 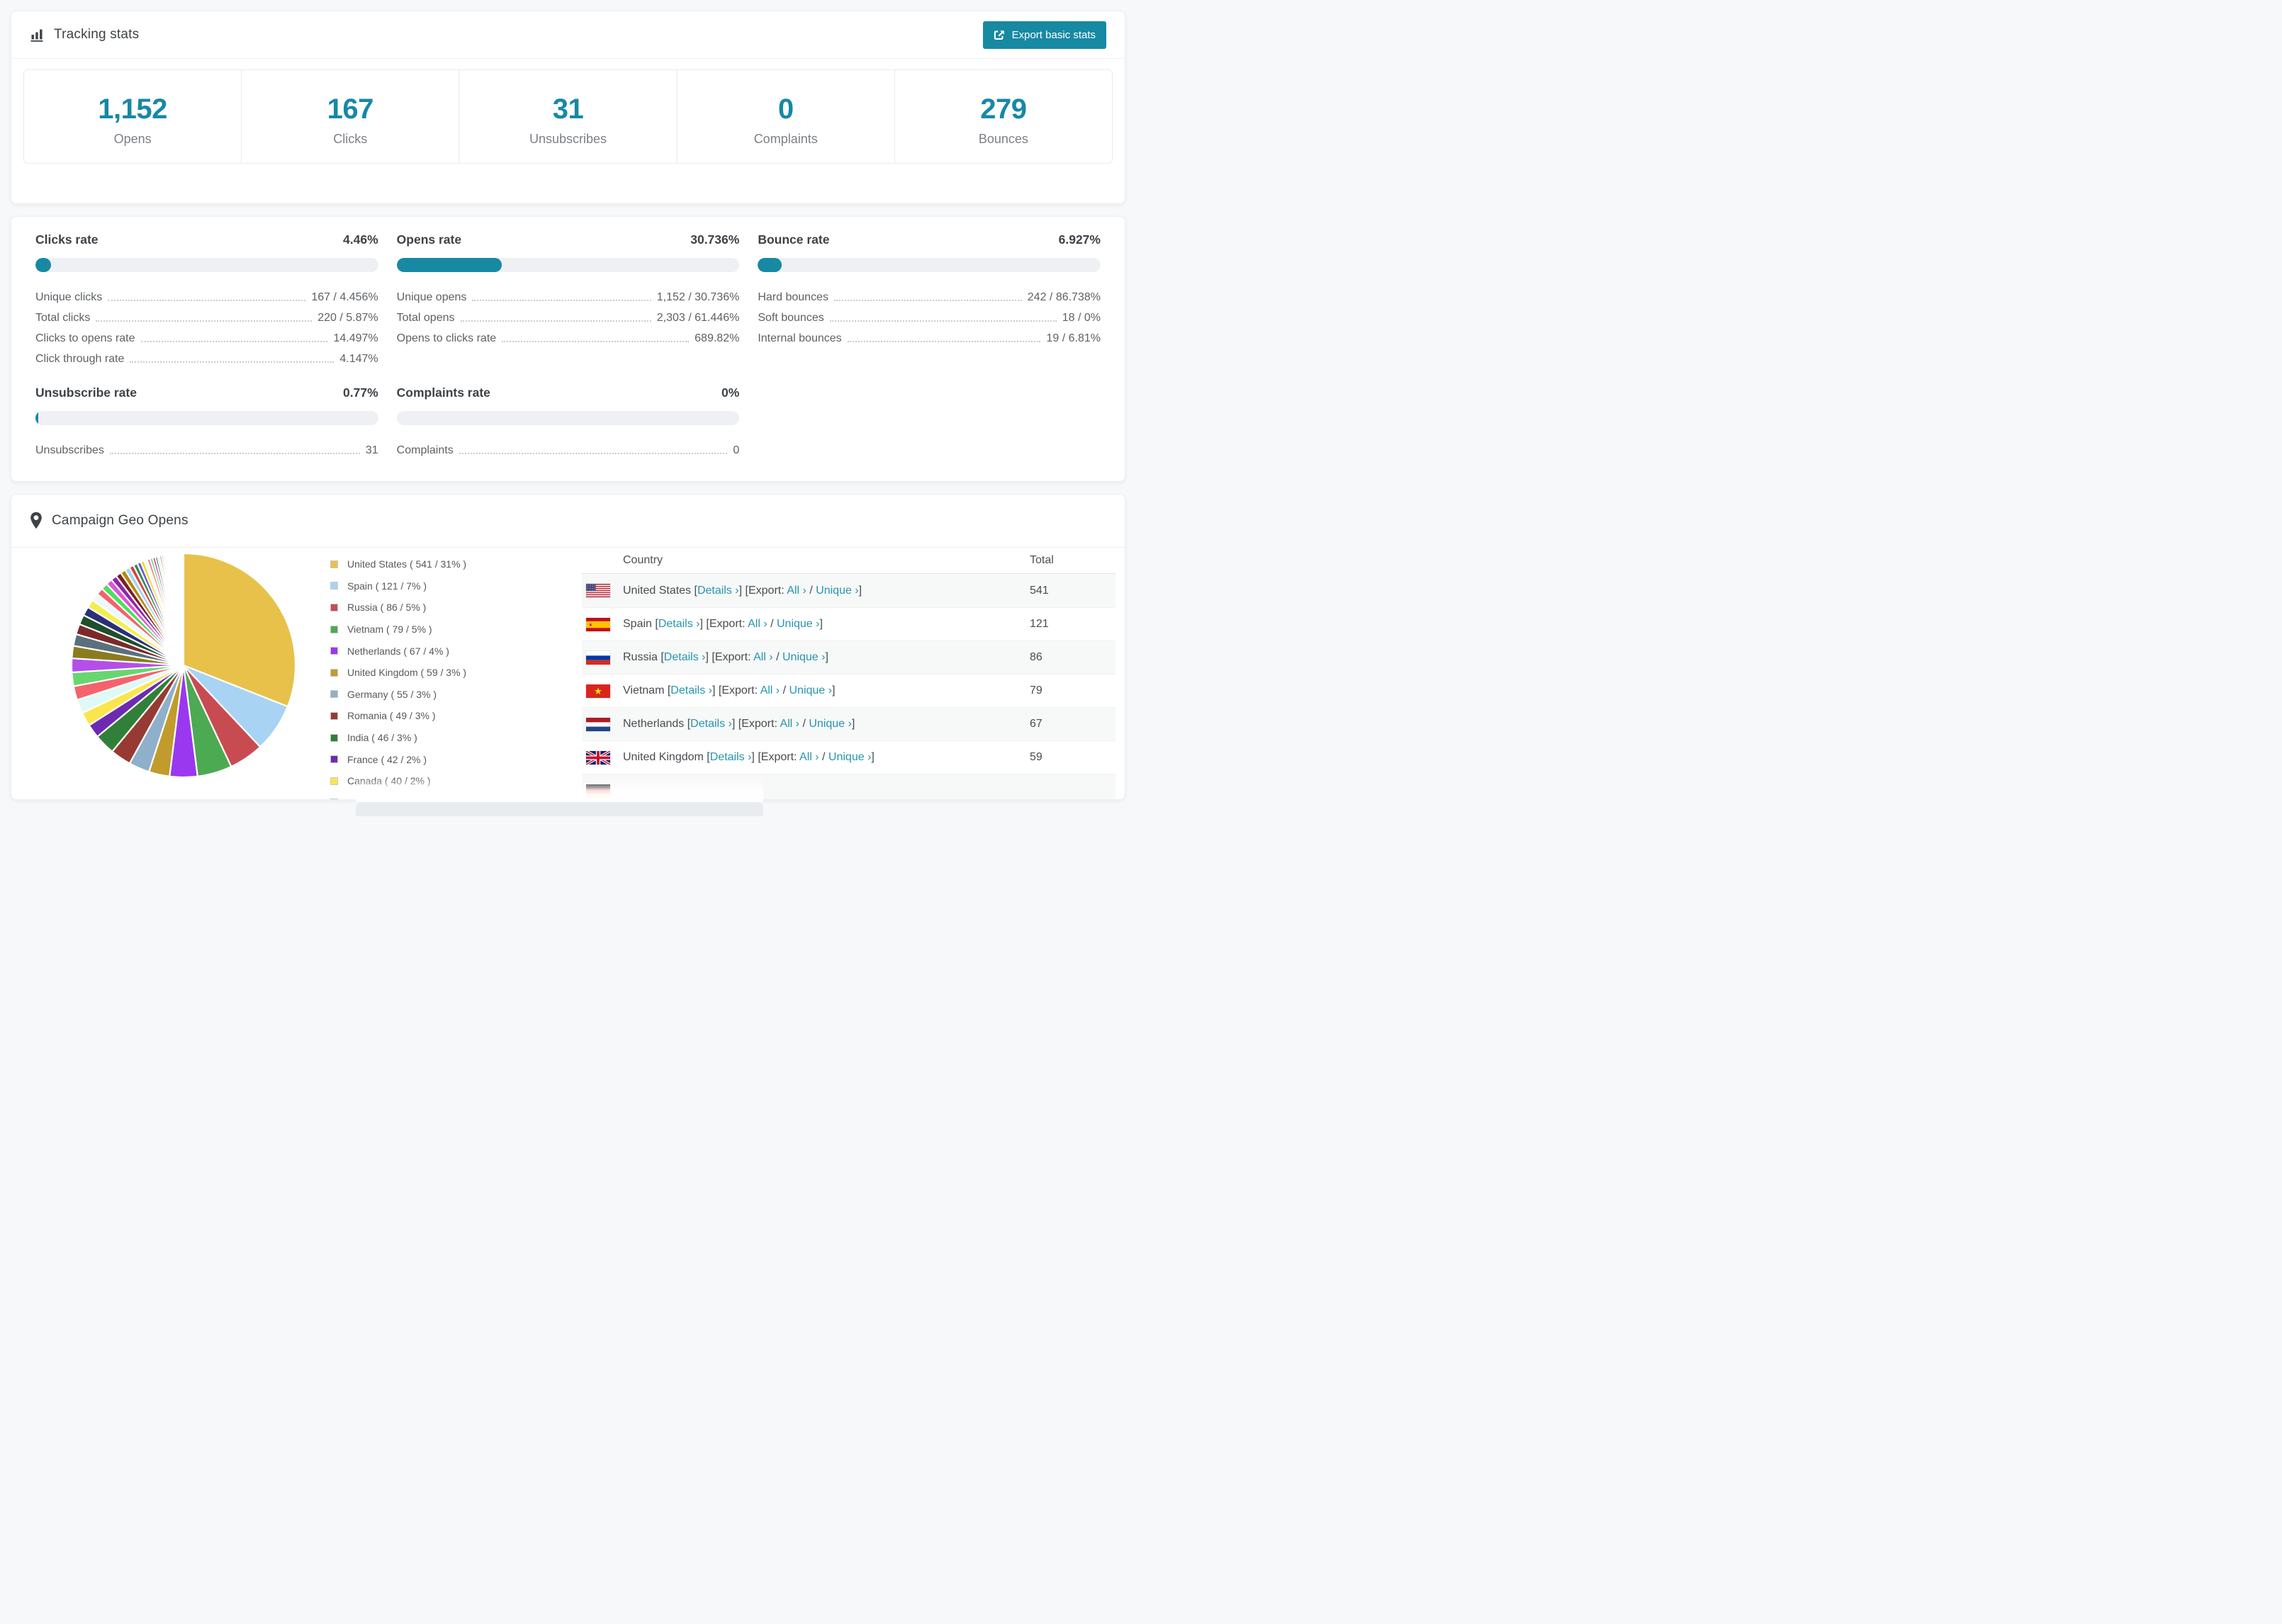 What do you see at coordinates (1079, 240) in the screenshot?
I see `rate-value: 6.927%` at bounding box center [1079, 240].